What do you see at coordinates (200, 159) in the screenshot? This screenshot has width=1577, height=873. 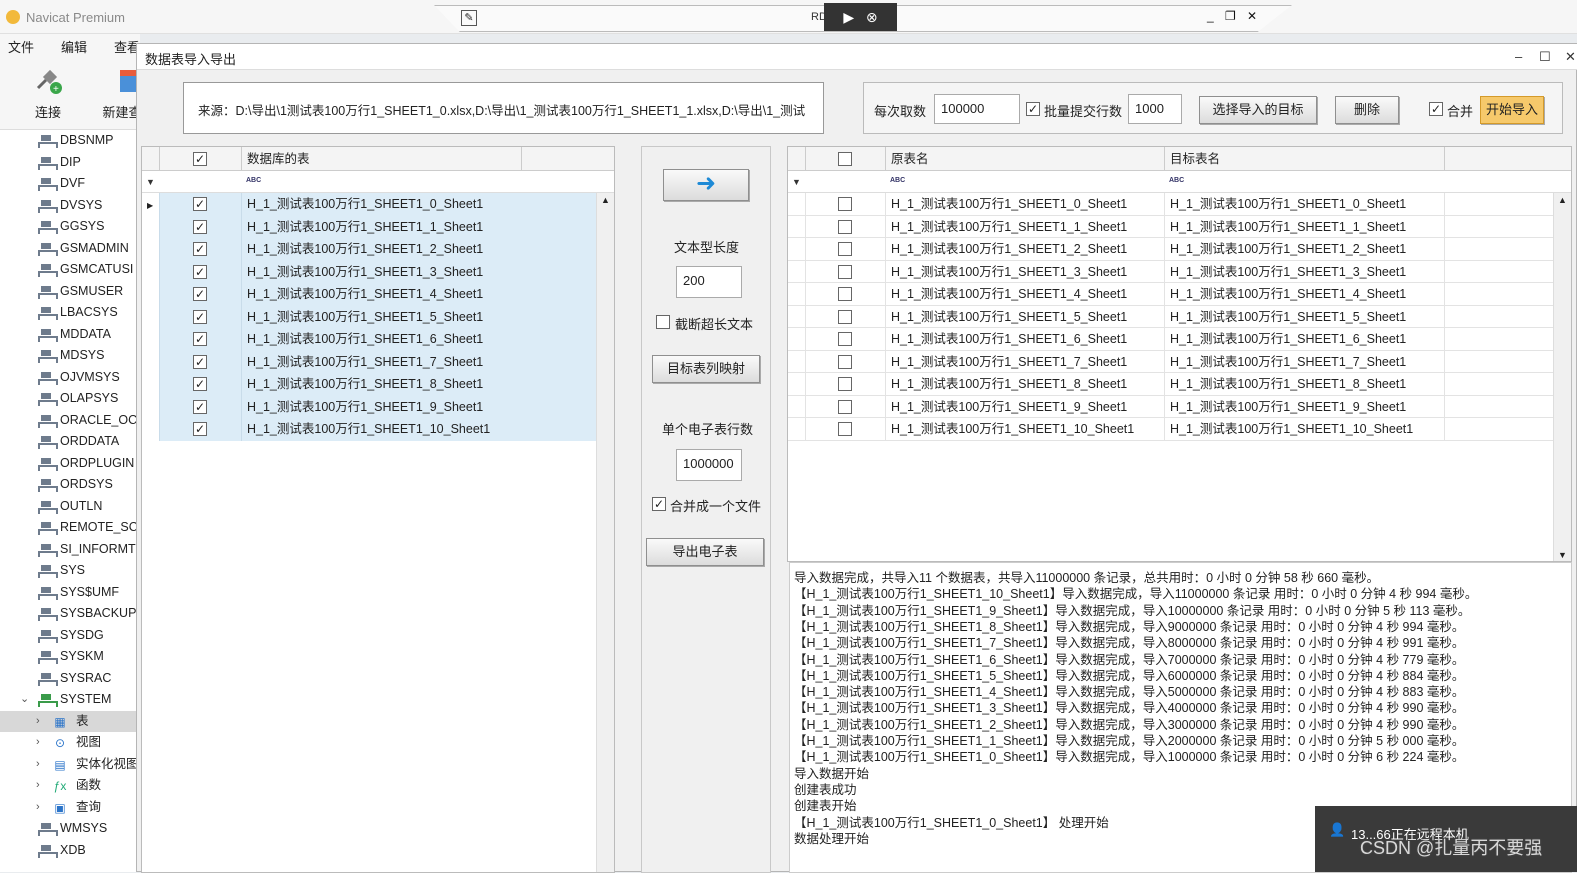 I see `select-all-checkbox: ✓` at bounding box center [200, 159].